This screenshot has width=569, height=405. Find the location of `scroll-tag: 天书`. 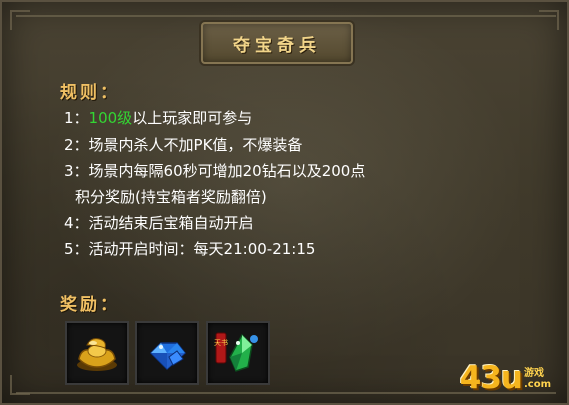

scroll-tag: 天书 is located at coordinates (221, 342).